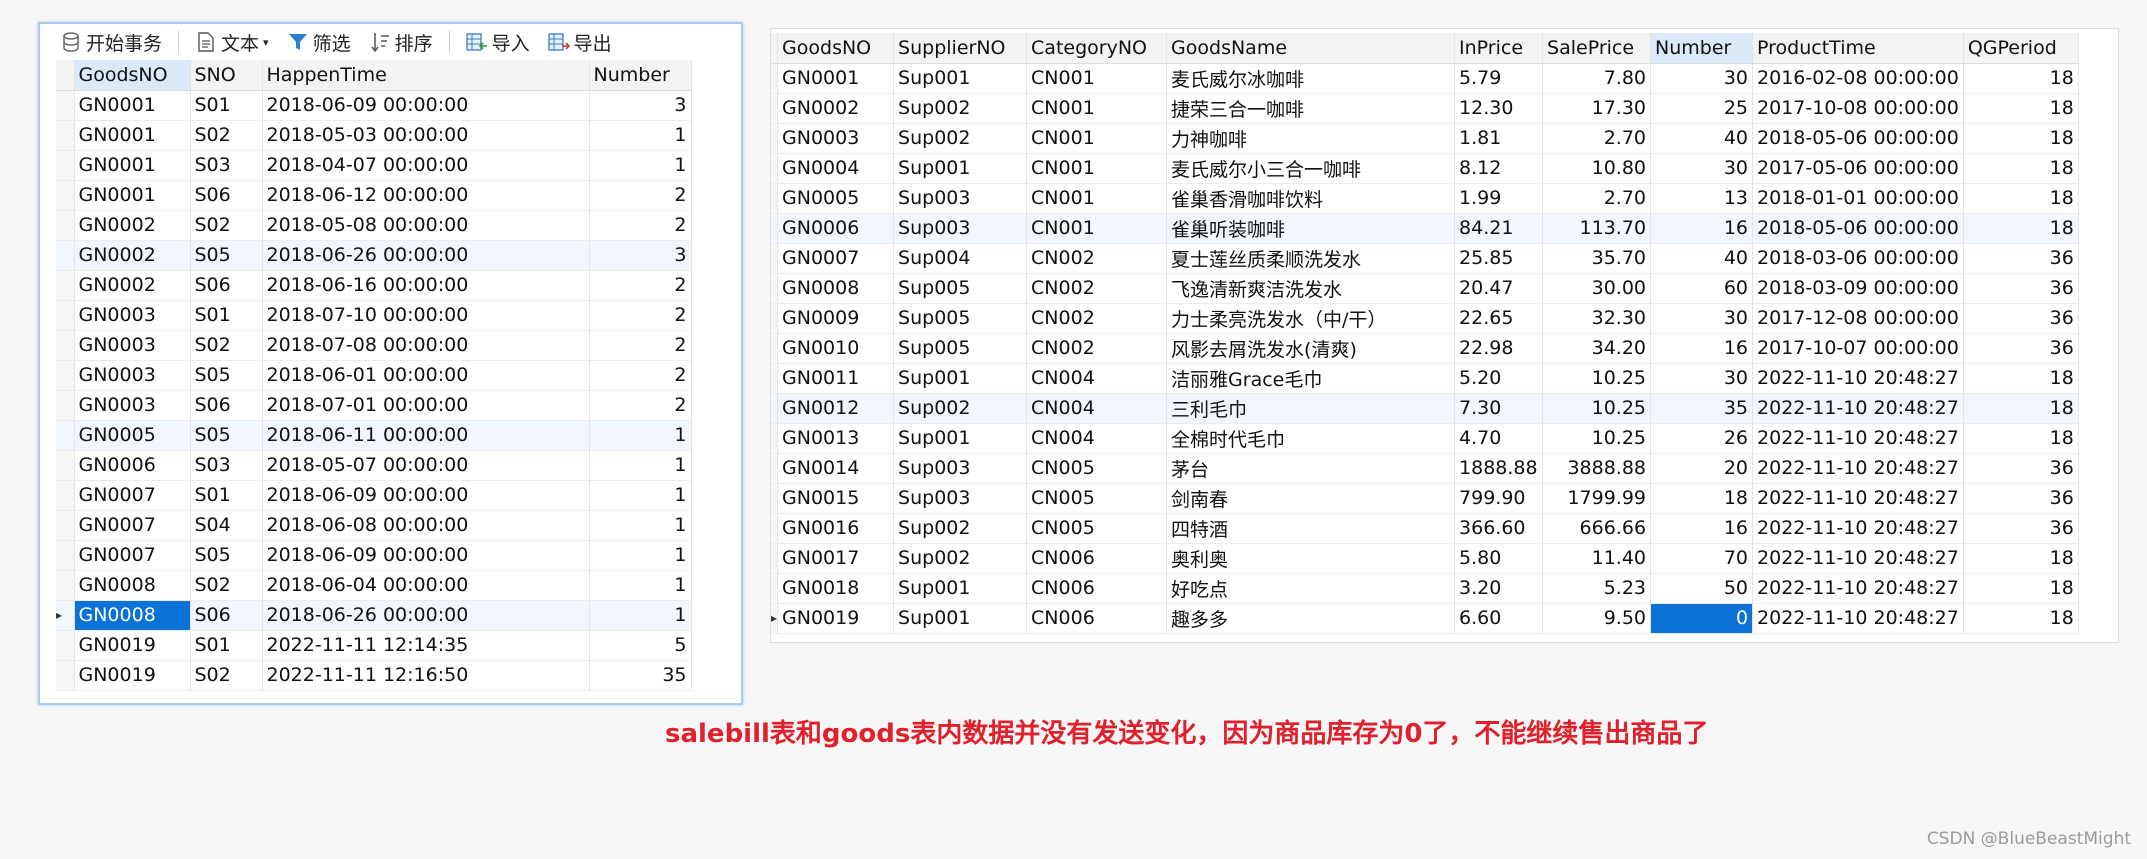  I want to click on table-cell: 22.65, so click(1499, 318).